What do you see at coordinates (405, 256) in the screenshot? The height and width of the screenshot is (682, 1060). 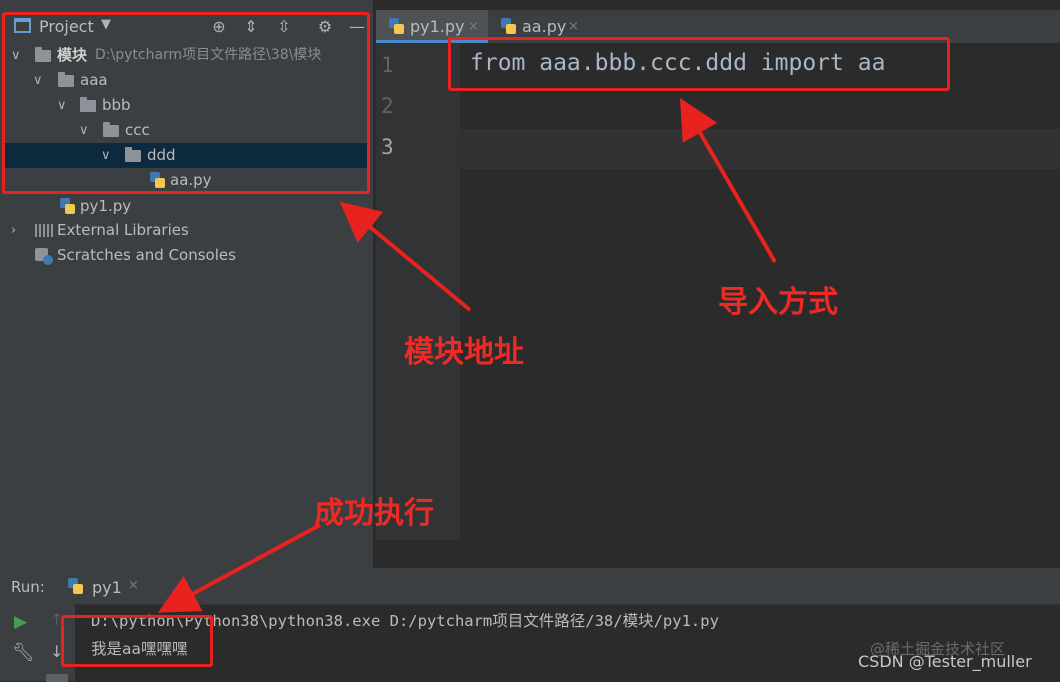 I see `arrow-to-tree` at bounding box center [405, 256].